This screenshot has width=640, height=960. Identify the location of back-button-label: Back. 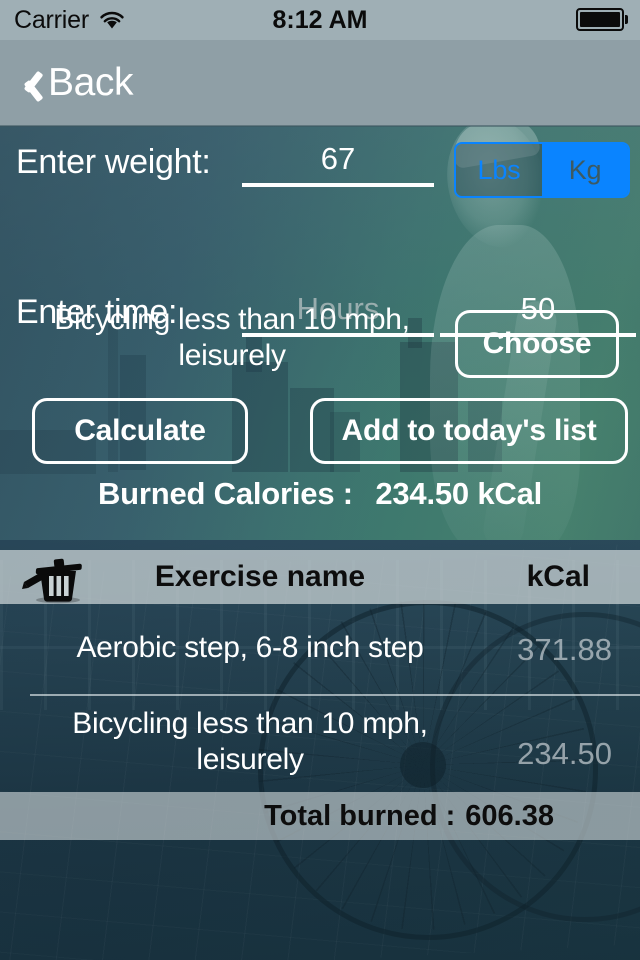
(91, 82).